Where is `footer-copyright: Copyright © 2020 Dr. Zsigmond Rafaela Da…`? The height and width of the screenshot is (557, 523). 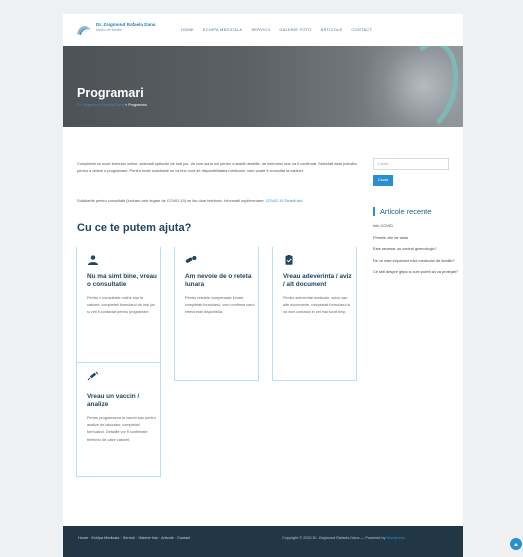 footer-copyright: Copyright © 2020 Dr. Zsigmond Rafaela Da… is located at coordinates (343, 538).